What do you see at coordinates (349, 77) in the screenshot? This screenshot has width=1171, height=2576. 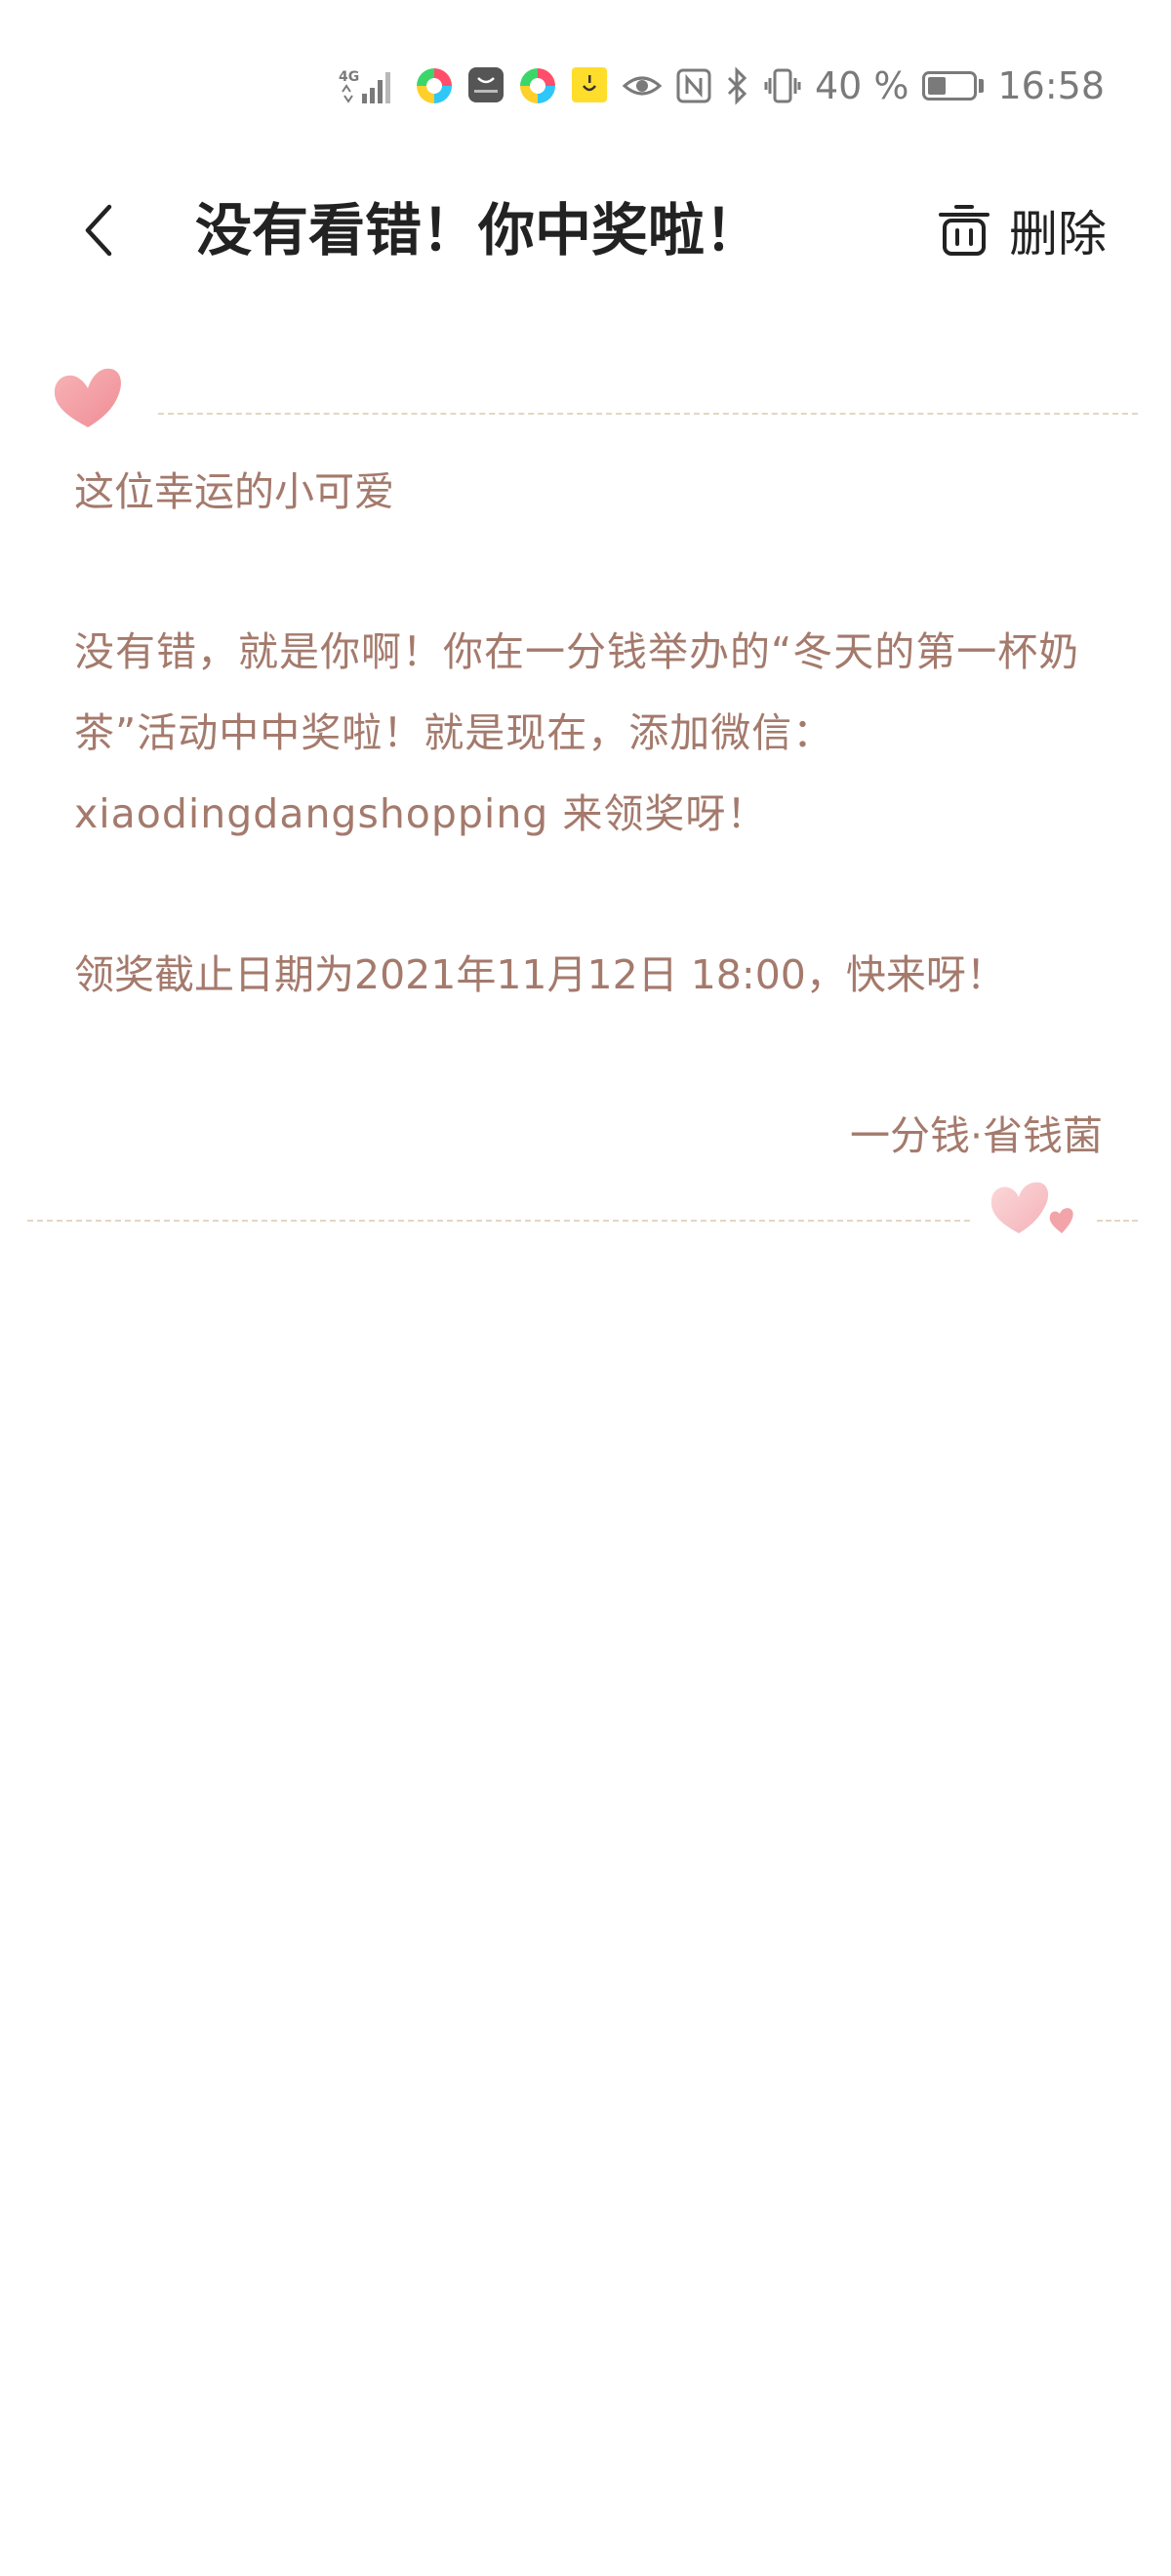 I see `network-type-label: 4G` at bounding box center [349, 77].